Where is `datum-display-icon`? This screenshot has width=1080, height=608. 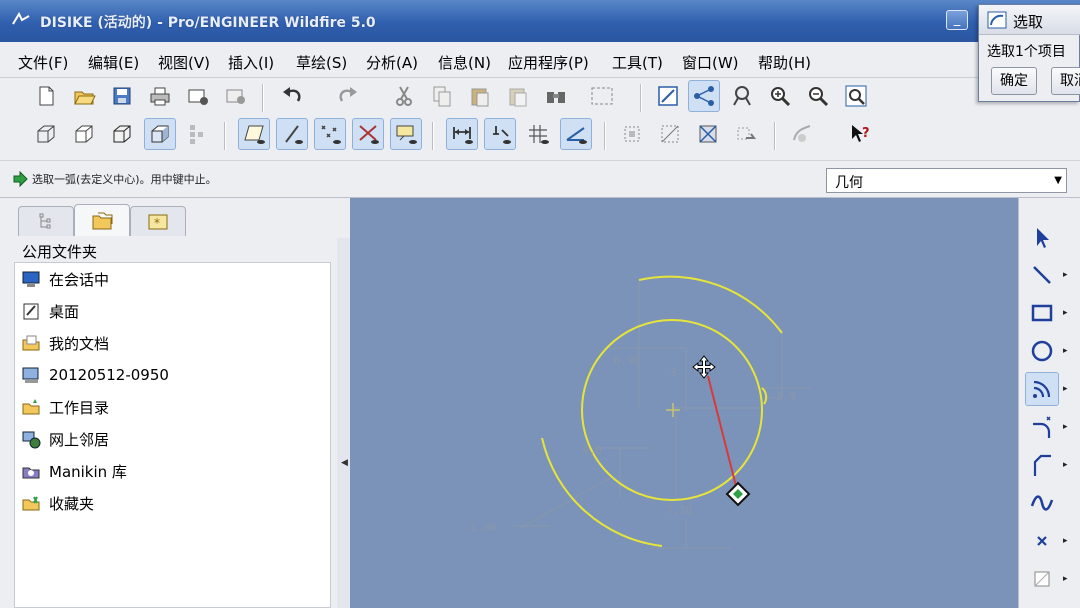
datum-display-icon is located at coordinates (742, 96).